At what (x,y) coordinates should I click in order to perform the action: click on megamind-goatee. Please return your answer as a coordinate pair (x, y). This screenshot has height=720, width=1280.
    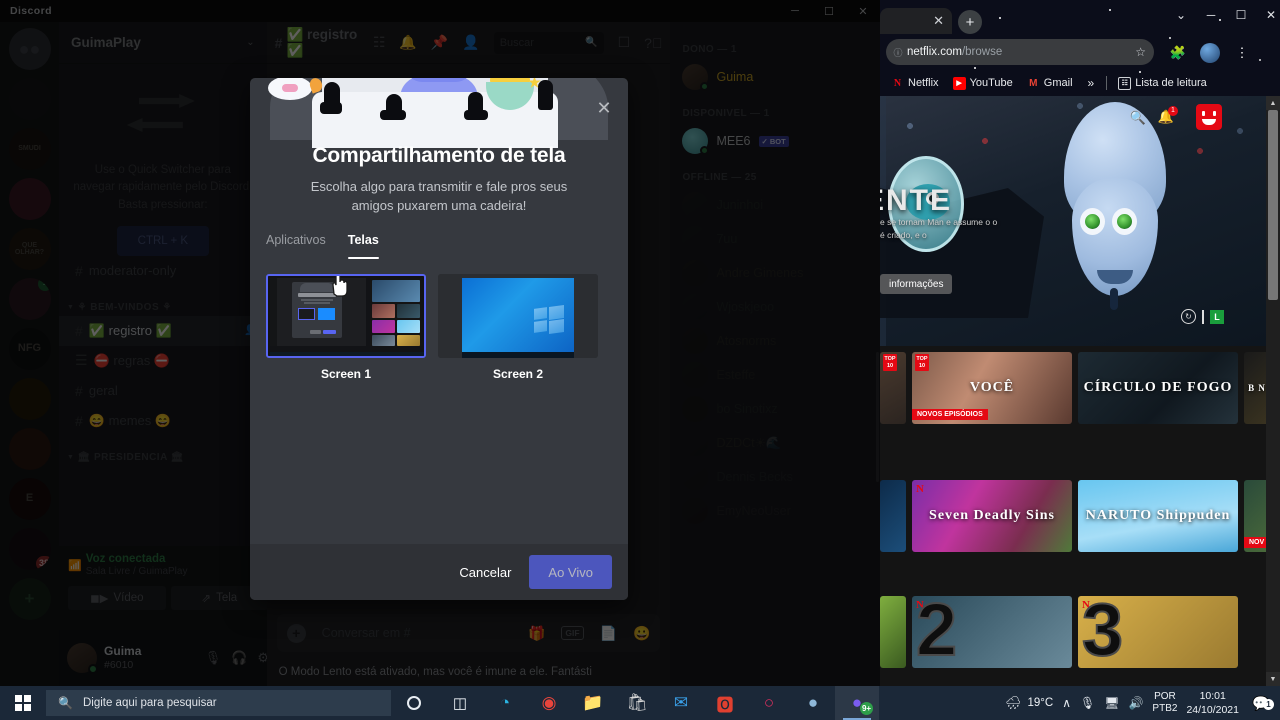
    Looking at the image, I should click on (1114, 299).